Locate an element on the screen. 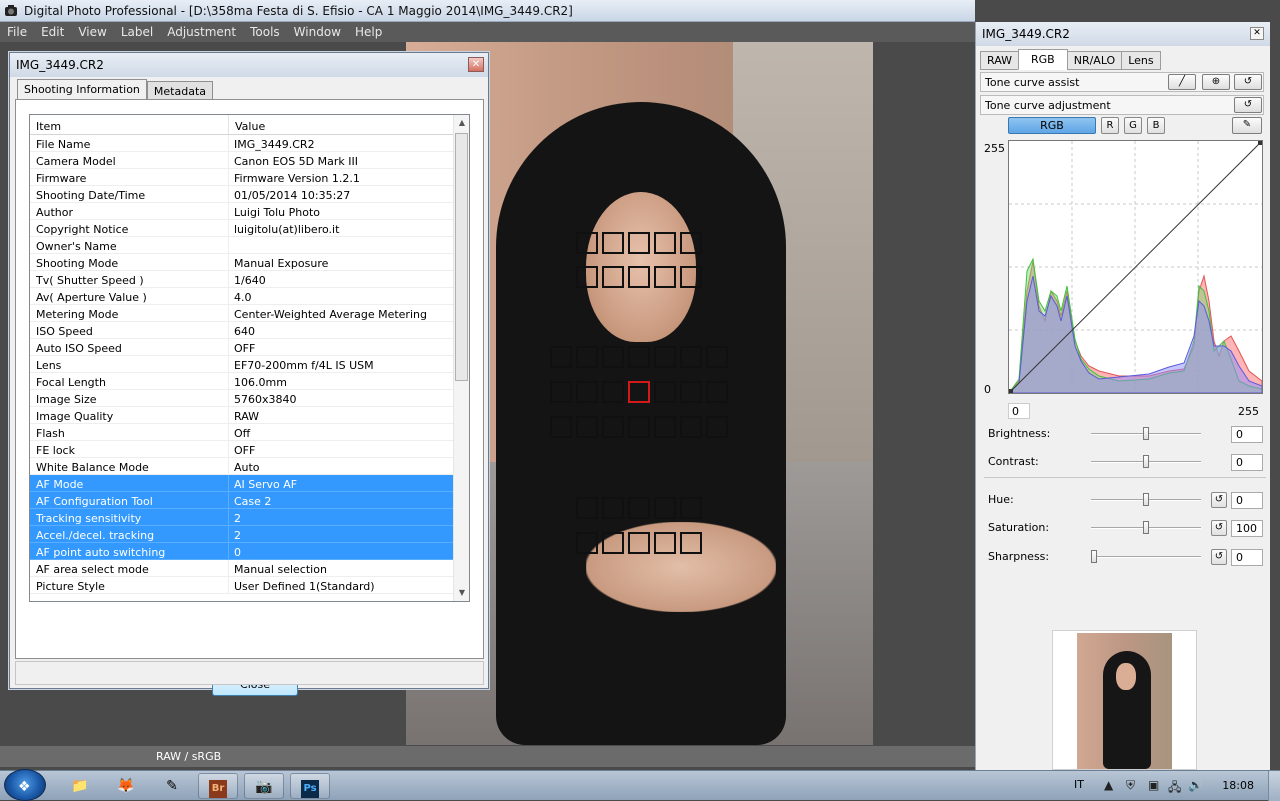  menu-view: View is located at coordinates (92, 32).